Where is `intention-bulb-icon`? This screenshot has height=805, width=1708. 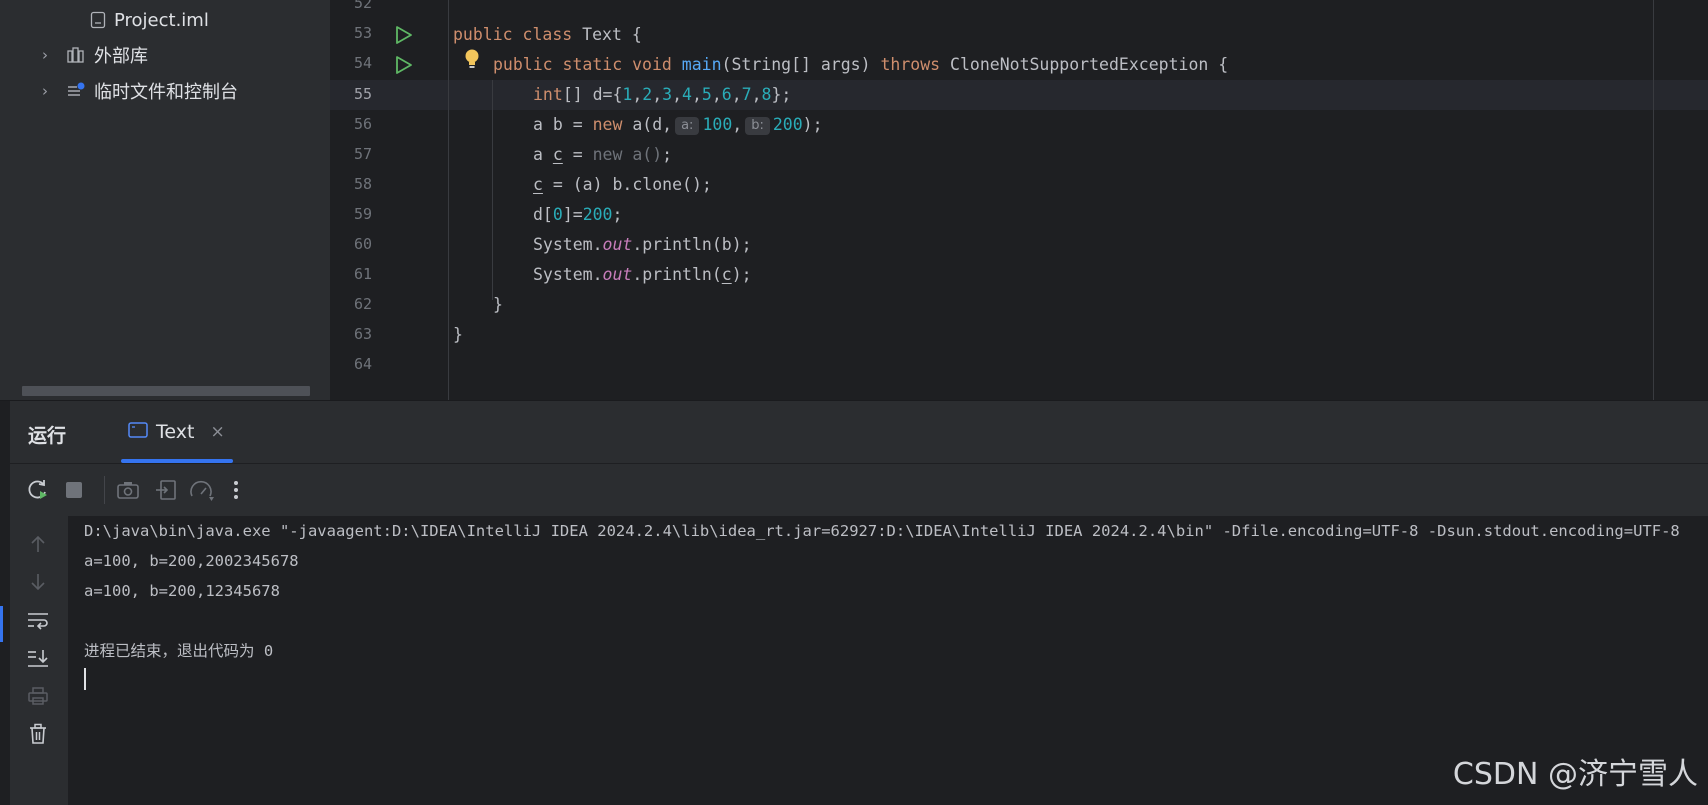
intention-bulb-icon is located at coordinates (472, 60).